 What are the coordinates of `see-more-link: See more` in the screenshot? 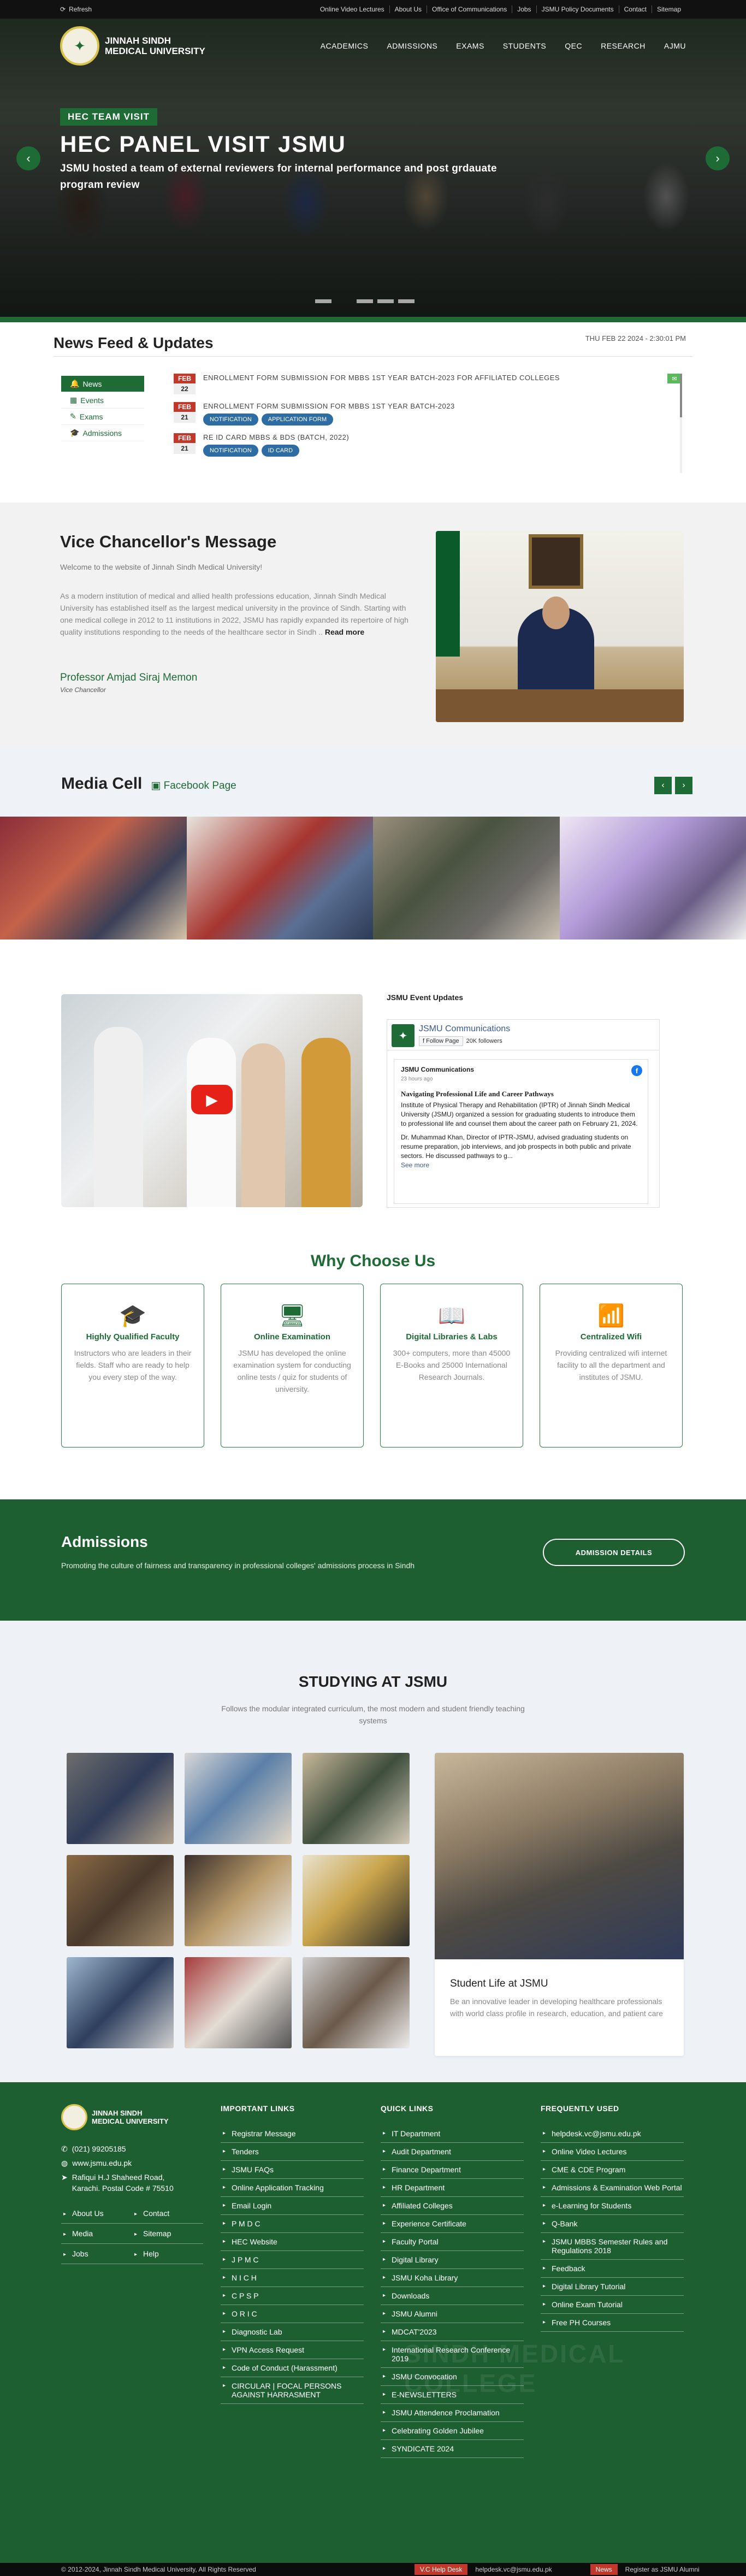 It's located at (521, 1165).